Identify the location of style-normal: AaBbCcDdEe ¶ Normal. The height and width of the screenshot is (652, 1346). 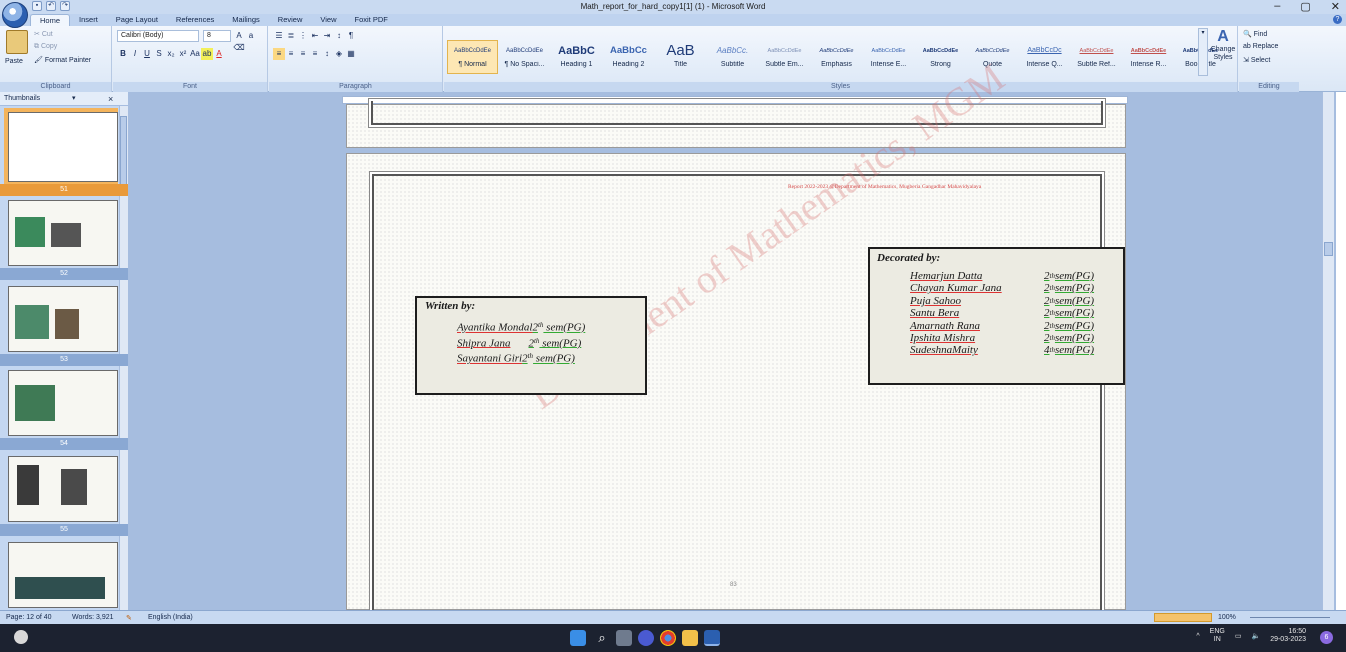
(472, 57).